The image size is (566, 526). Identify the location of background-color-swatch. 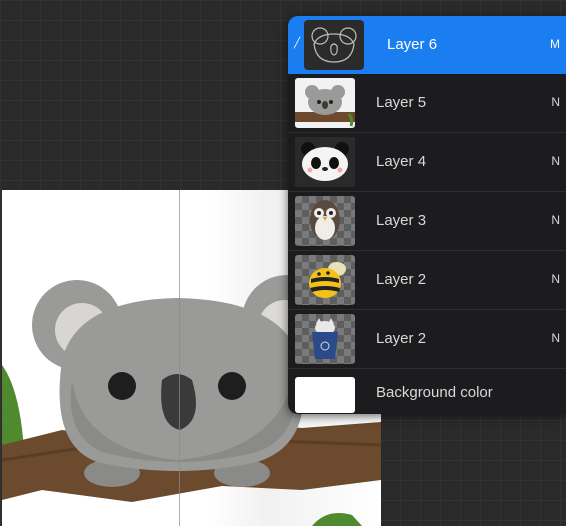
(325, 395).